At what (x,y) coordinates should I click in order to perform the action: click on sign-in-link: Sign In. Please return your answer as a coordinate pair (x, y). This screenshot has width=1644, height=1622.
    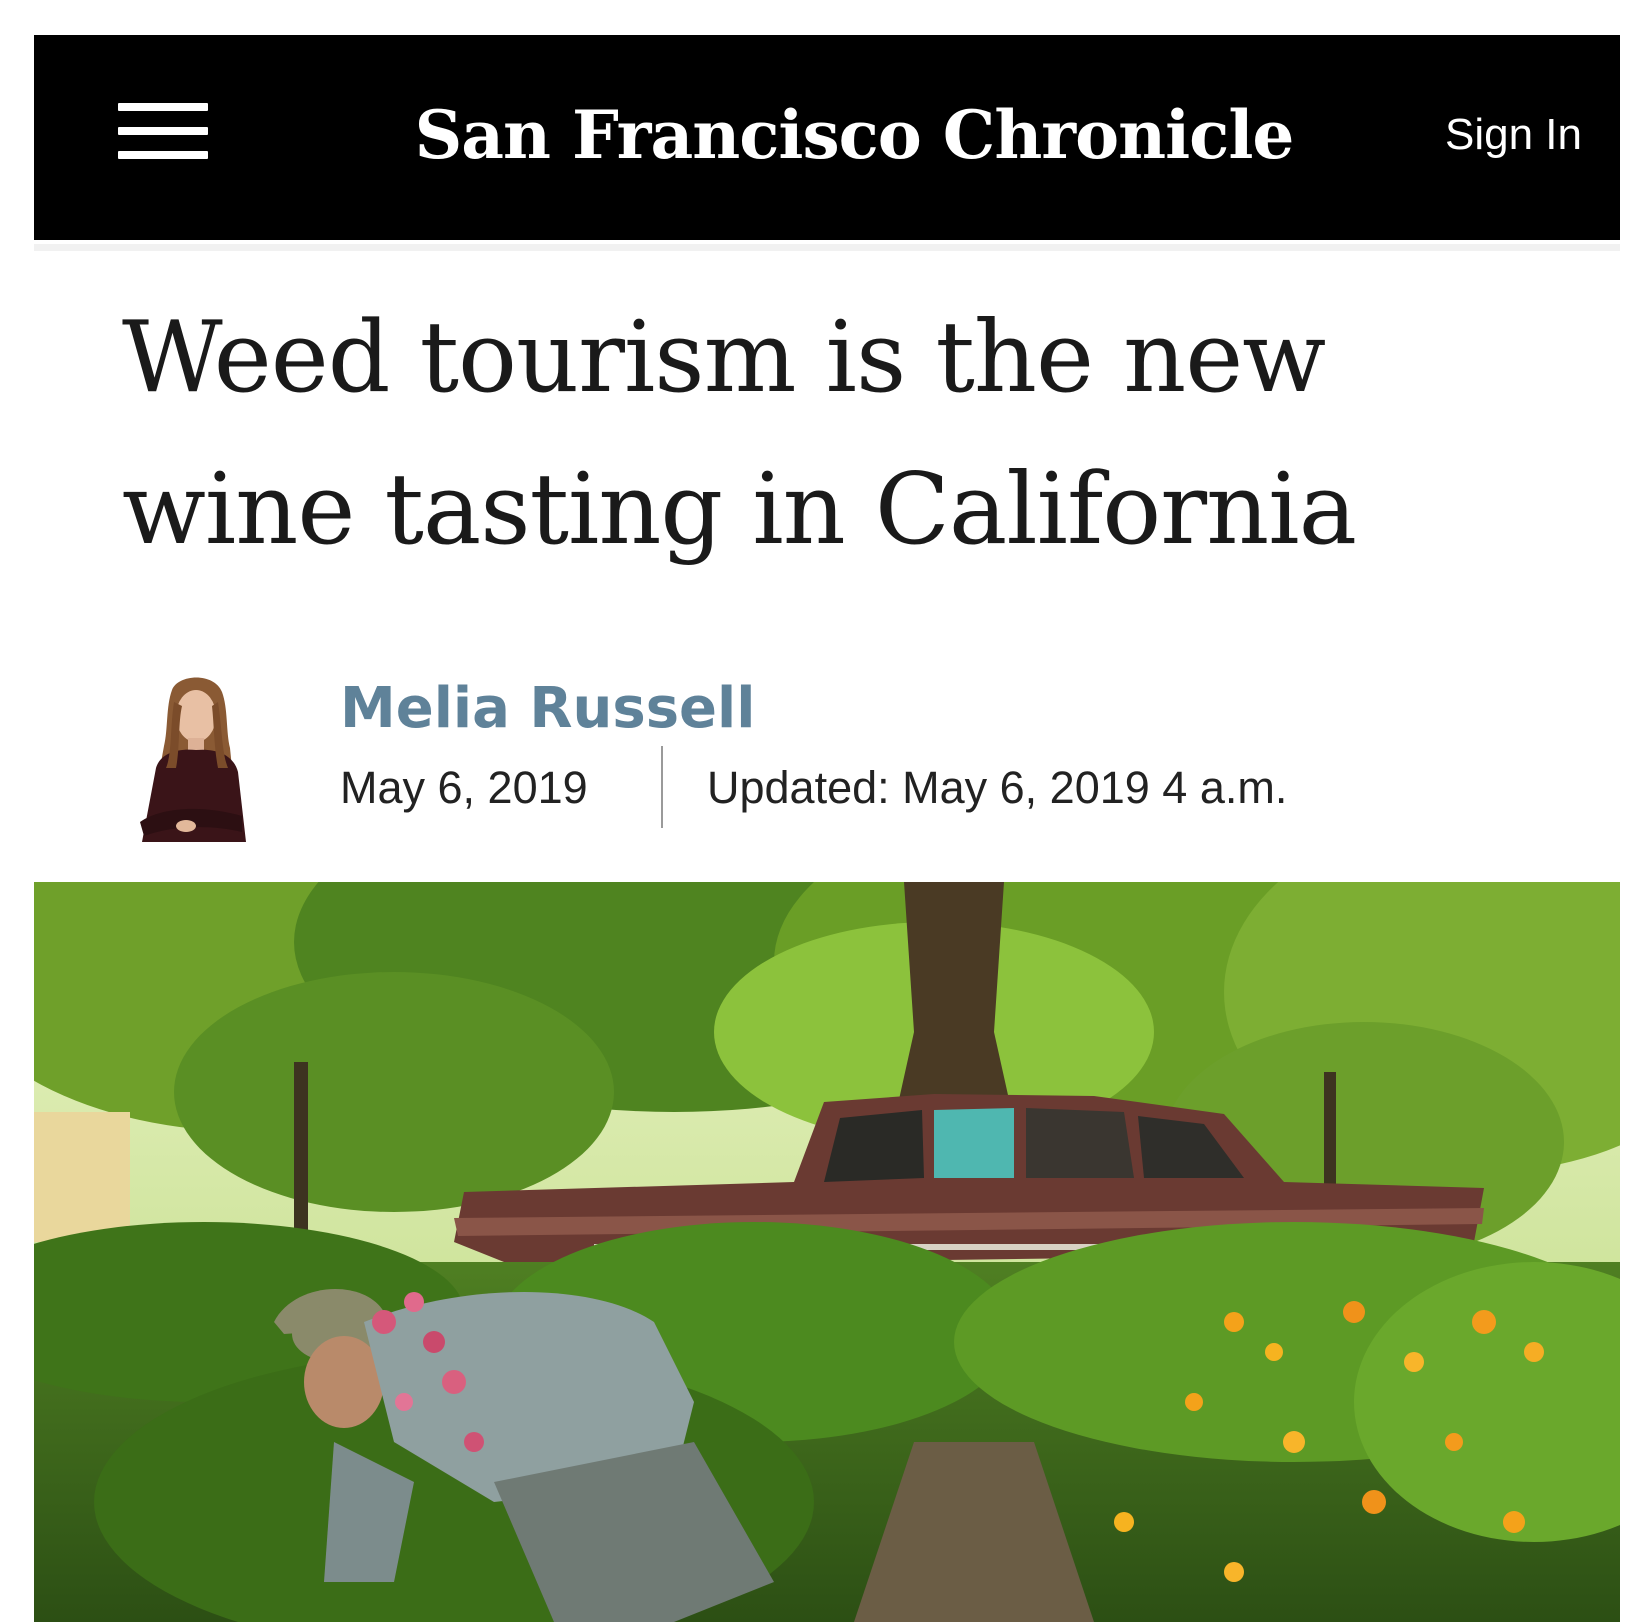
    Looking at the image, I should click on (1513, 135).